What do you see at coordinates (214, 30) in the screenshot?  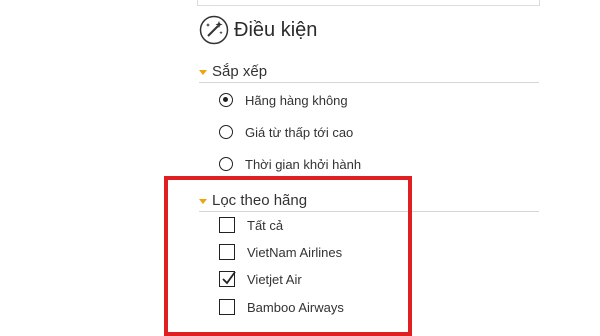 I see `magic-wand-icon` at bounding box center [214, 30].